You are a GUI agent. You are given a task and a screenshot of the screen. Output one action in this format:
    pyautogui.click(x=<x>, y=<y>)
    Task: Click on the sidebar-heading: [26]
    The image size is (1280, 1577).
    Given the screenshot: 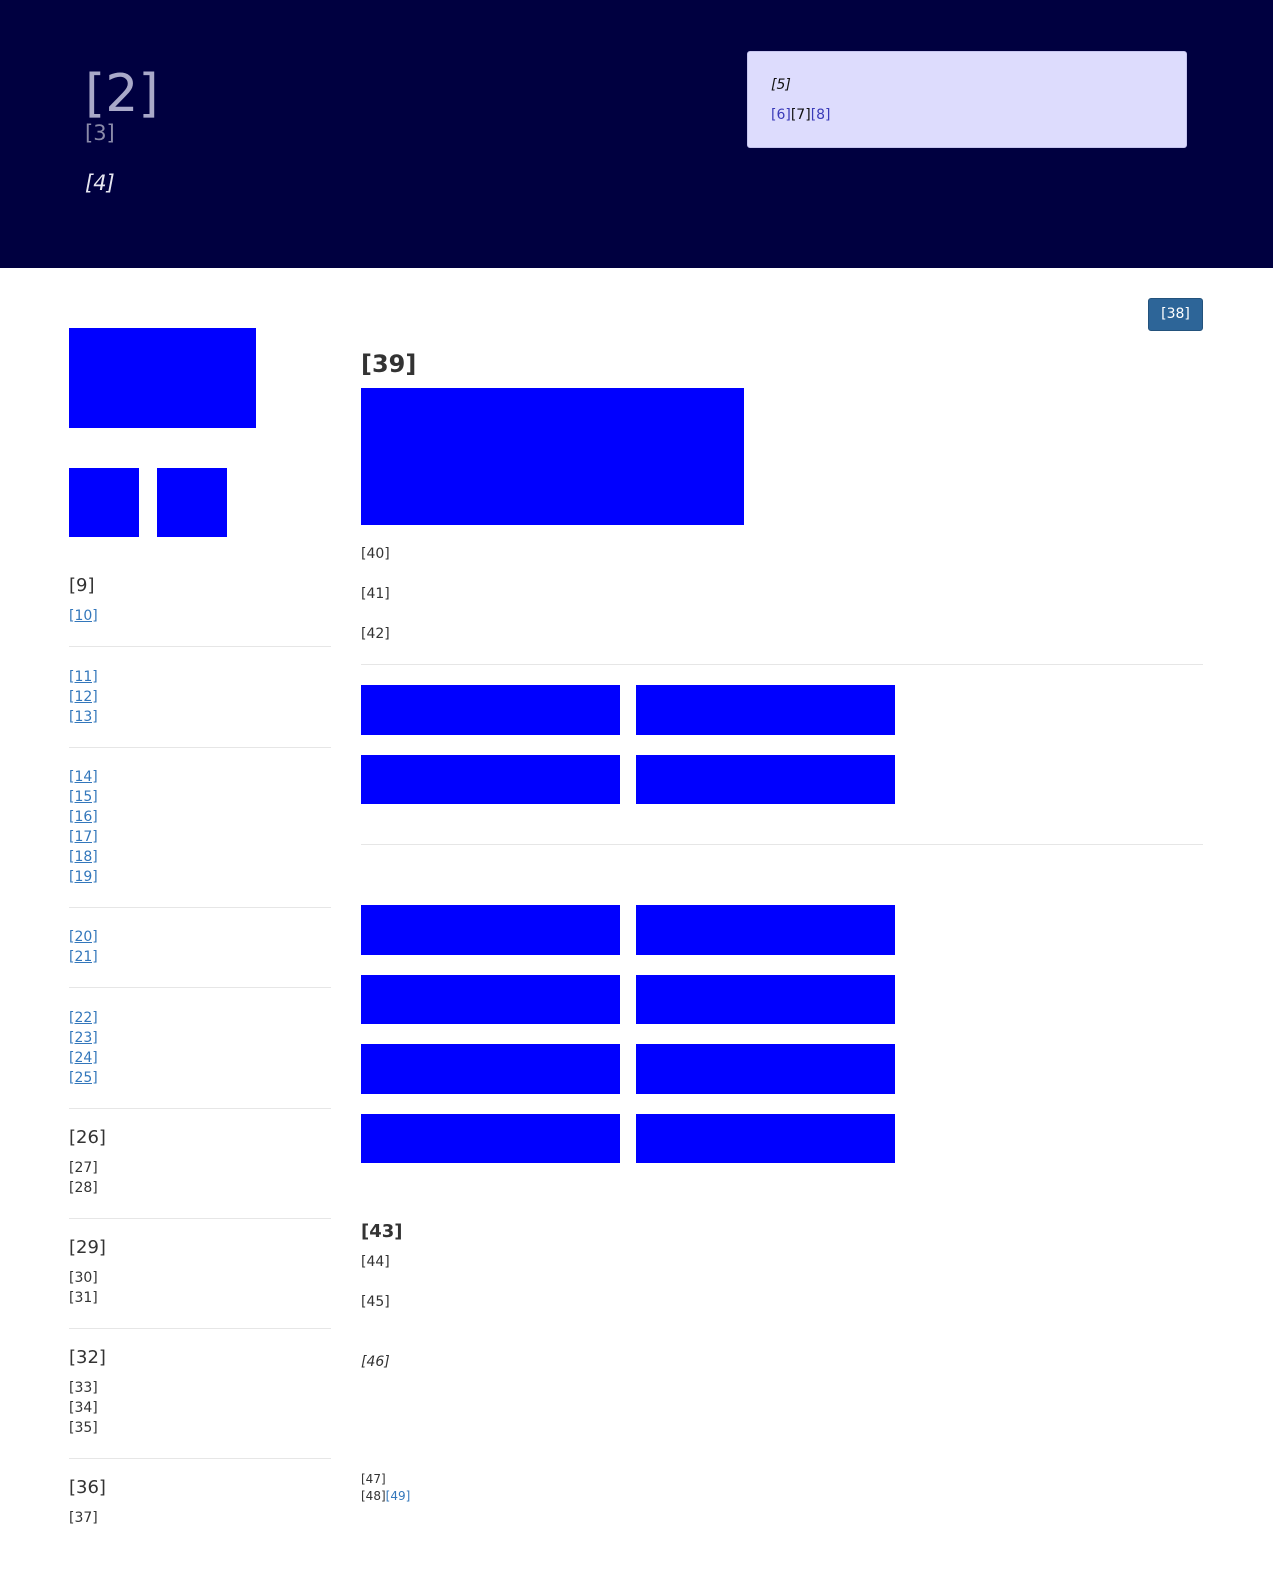 What is the action you would take?
    pyautogui.click(x=87, y=1137)
    